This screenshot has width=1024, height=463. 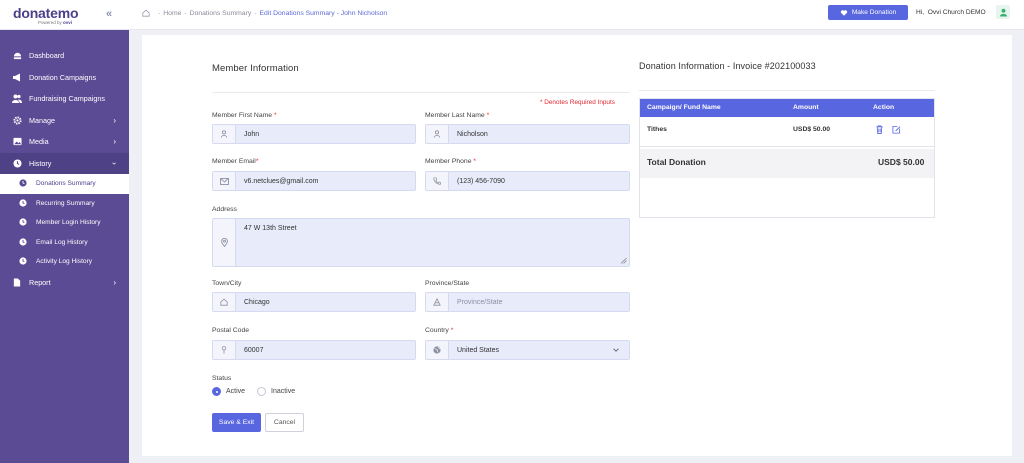 I want to click on sidebar-item-member-login-history: Member Login History, so click(x=64, y=223).